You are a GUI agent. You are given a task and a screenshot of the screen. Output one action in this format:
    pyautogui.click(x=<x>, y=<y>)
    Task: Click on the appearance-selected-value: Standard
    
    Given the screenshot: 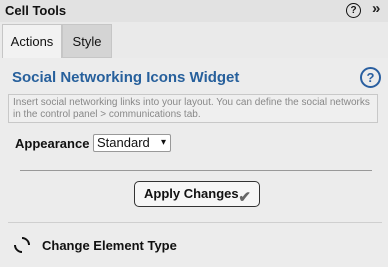 What is the action you would take?
    pyautogui.click(x=123, y=142)
    